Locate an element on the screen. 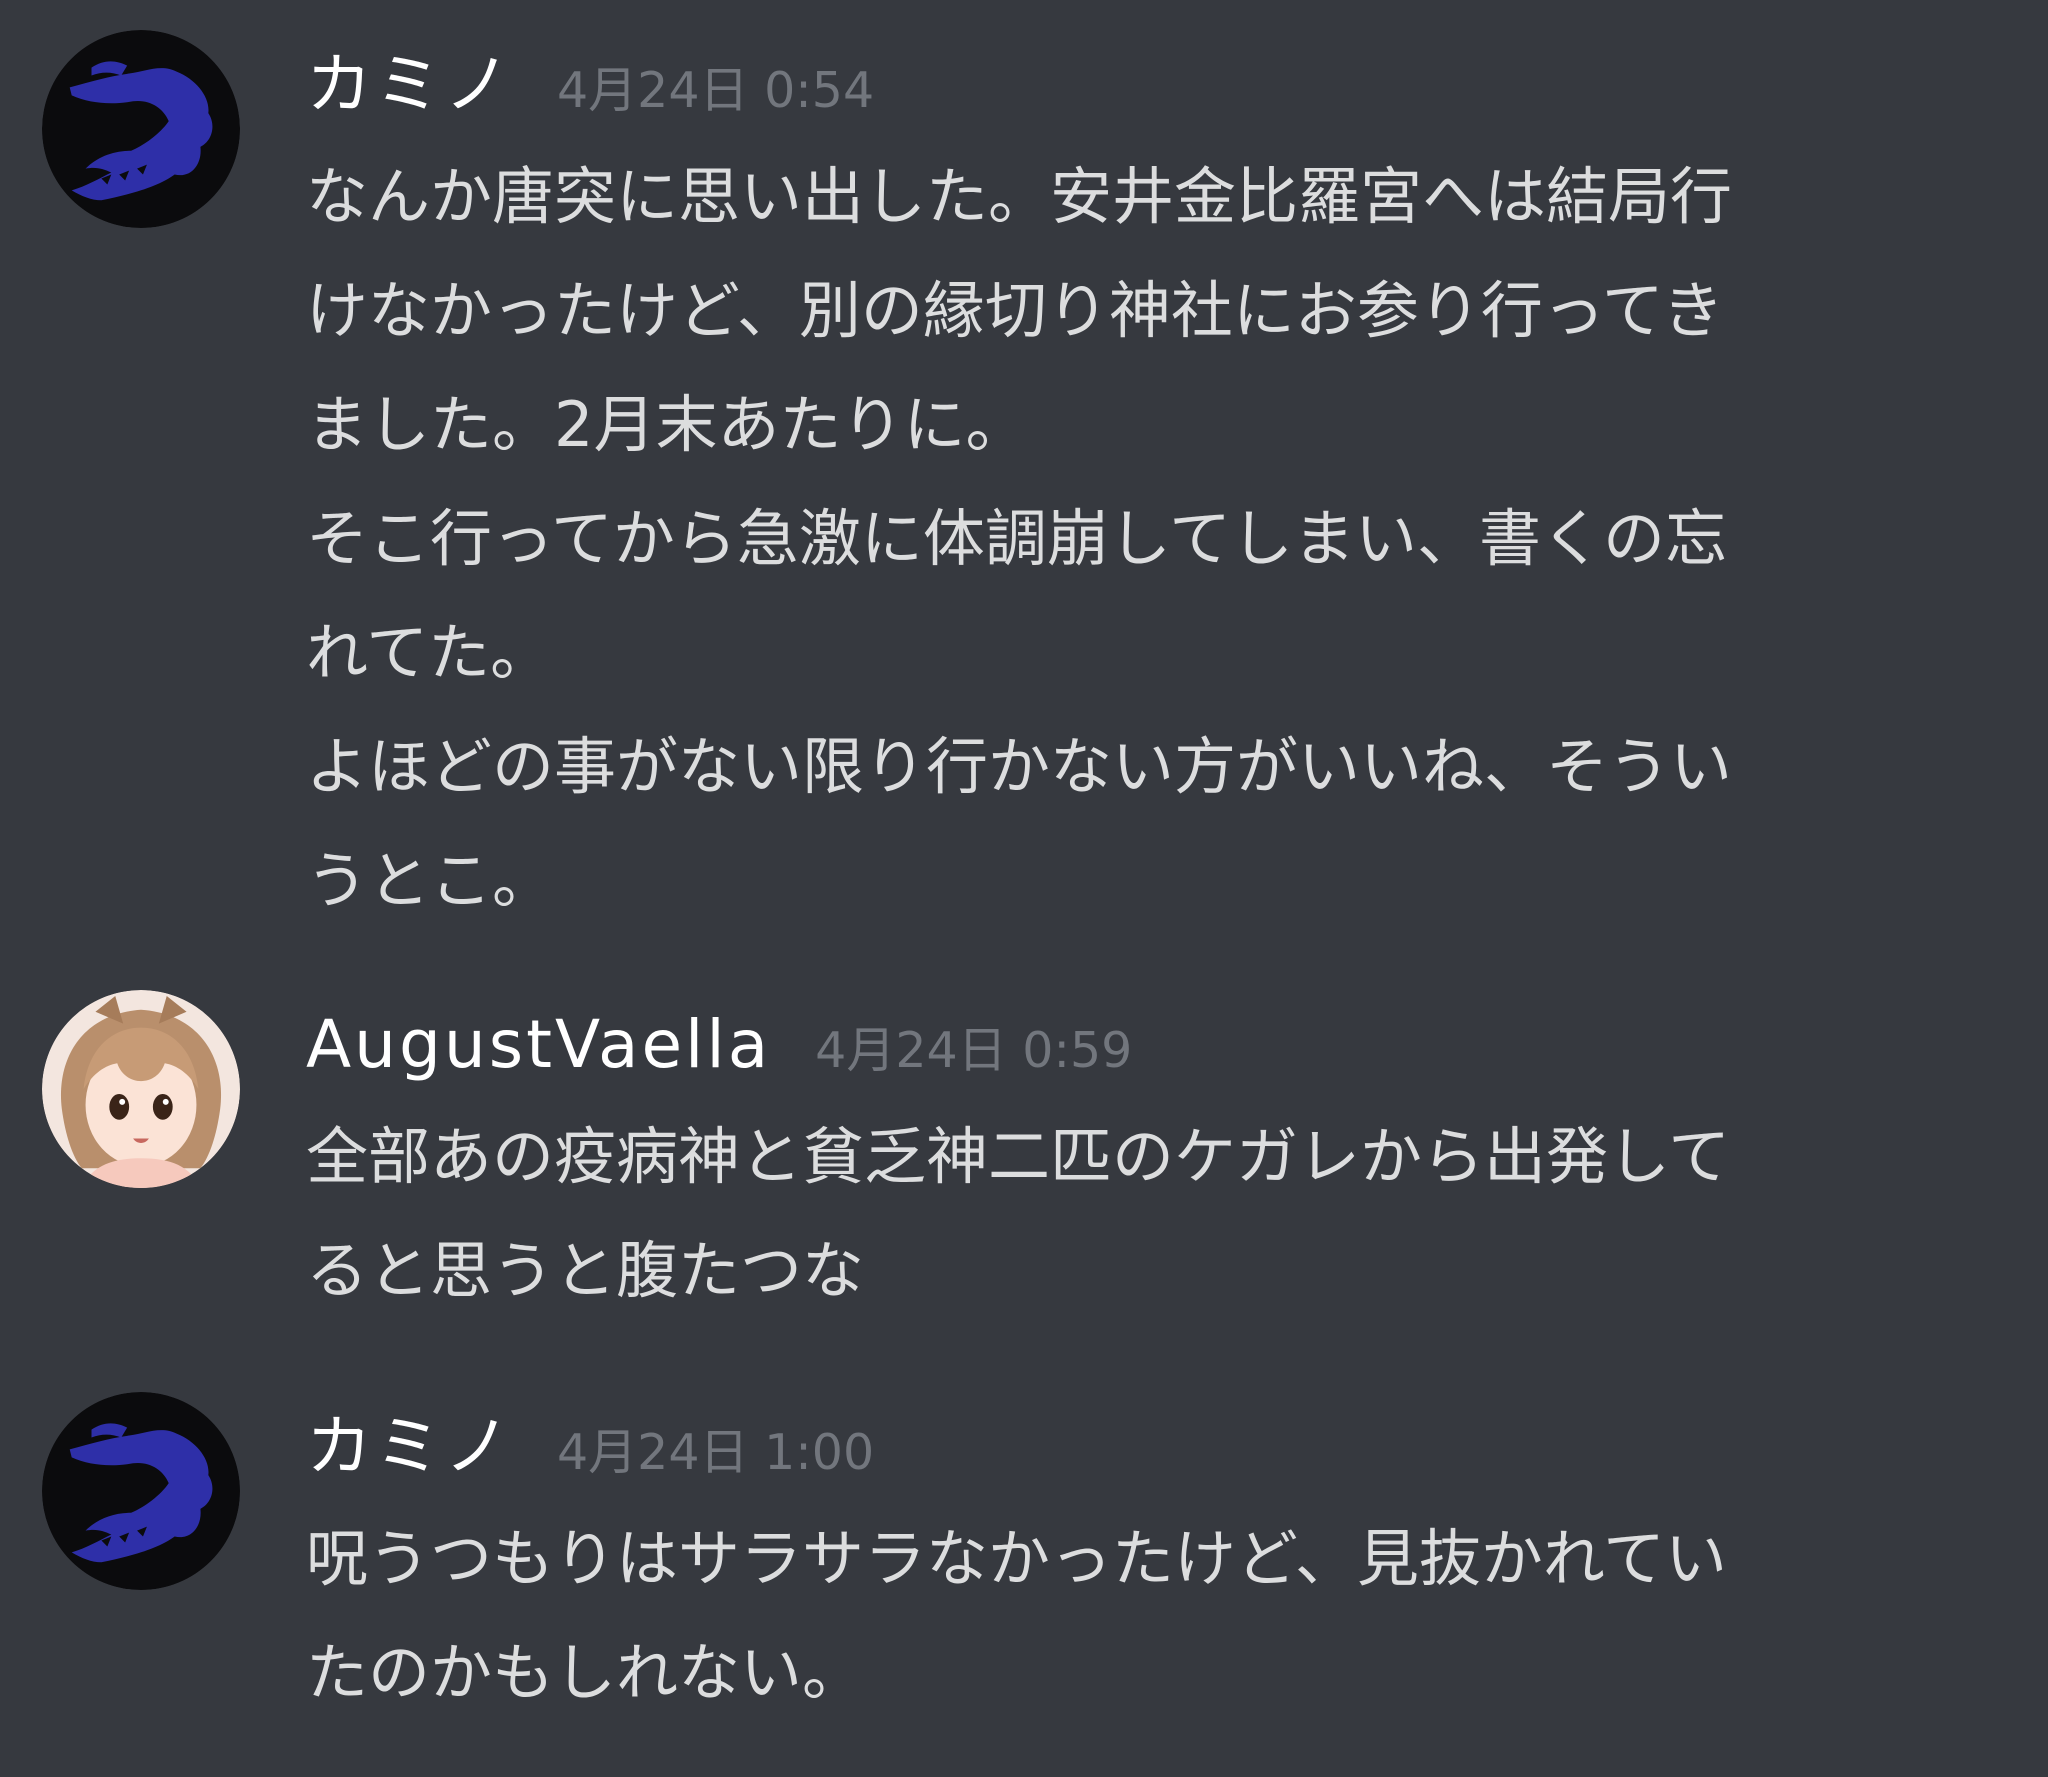 This screenshot has width=2048, height=1777. message-line: 呪うつもりはサラサラなかったけど、見抜かれてい is located at coordinates (1017, 1558).